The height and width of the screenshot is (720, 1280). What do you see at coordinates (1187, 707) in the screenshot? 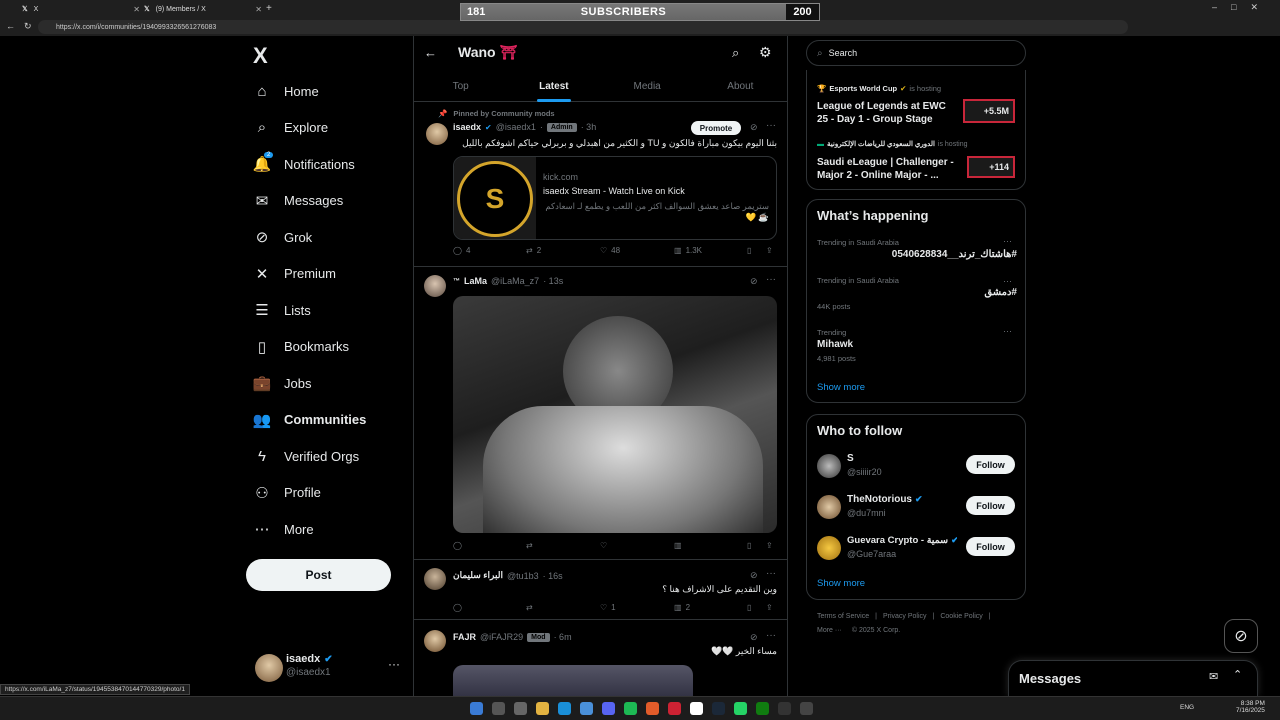
I see `language-indicator: ENG` at bounding box center [1187, 707].